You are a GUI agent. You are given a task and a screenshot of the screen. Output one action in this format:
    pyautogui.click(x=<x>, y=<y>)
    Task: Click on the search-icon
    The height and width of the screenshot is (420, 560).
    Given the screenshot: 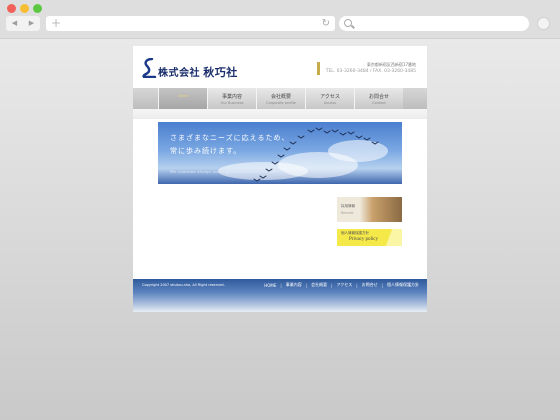 What is the action you would take?
    pyautogui.click(x=348, y=23)
    